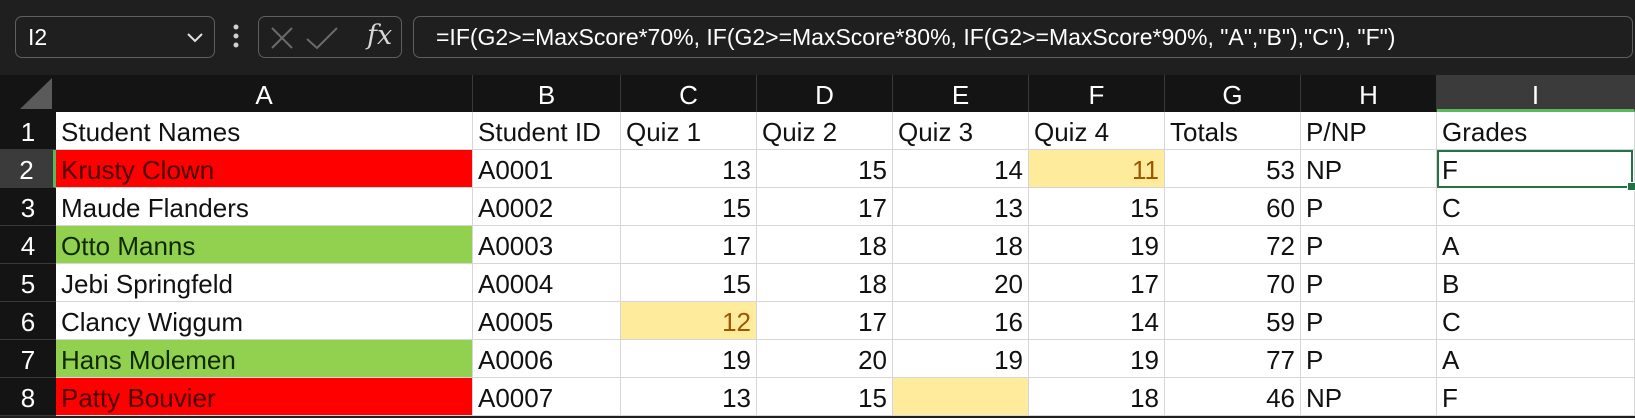  Describe the element at coordinates (547, 359) in the screenshot. I see `cell-b7: A0006` at that location.